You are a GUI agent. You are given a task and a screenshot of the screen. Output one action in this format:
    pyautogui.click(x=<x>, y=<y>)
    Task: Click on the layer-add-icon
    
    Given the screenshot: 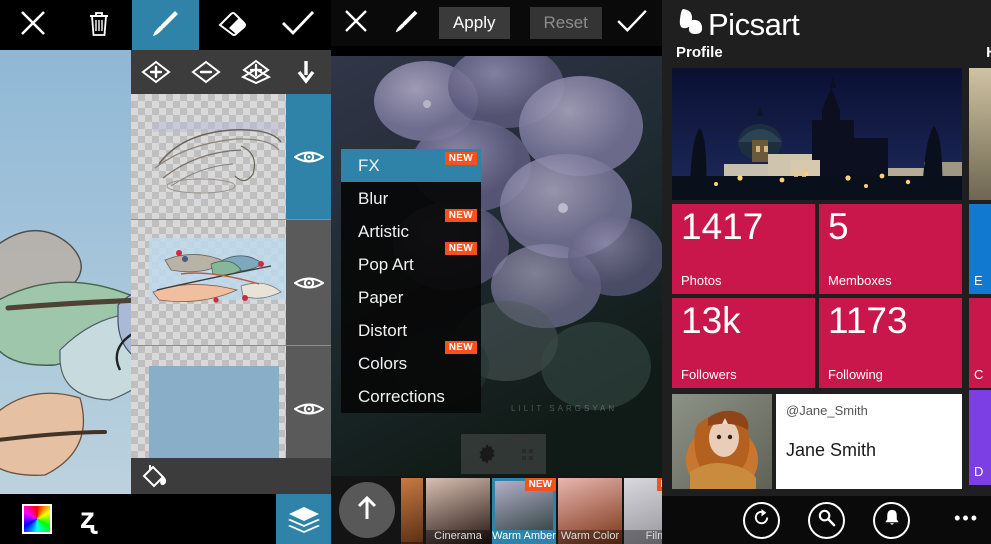 What is the action you would take?
    pyautogui.click(x=156, y=72)
    